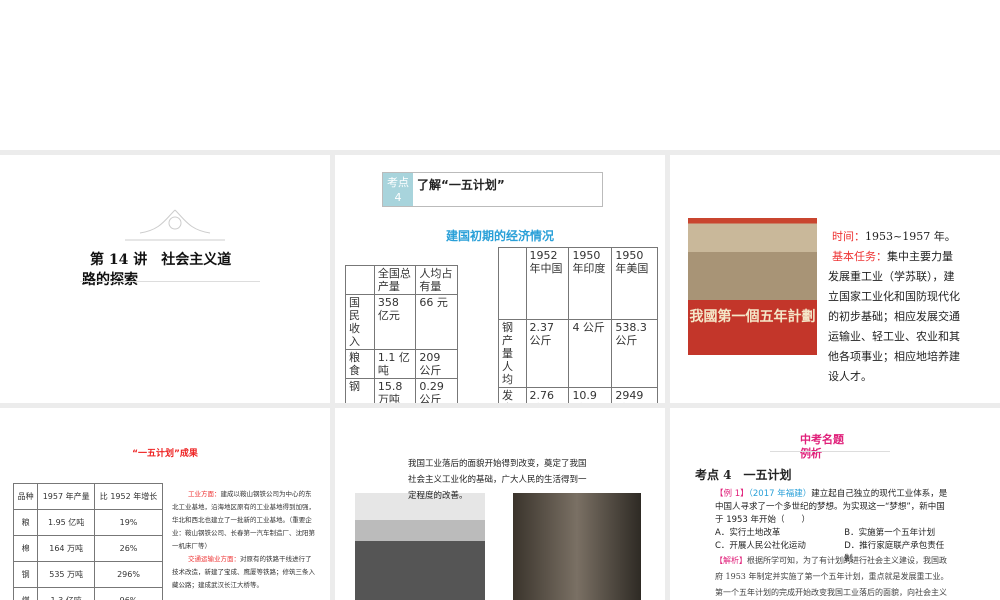  Describe the element at coordinates (848, 236) in the screenshot. I see `text: 时间：` at that location.